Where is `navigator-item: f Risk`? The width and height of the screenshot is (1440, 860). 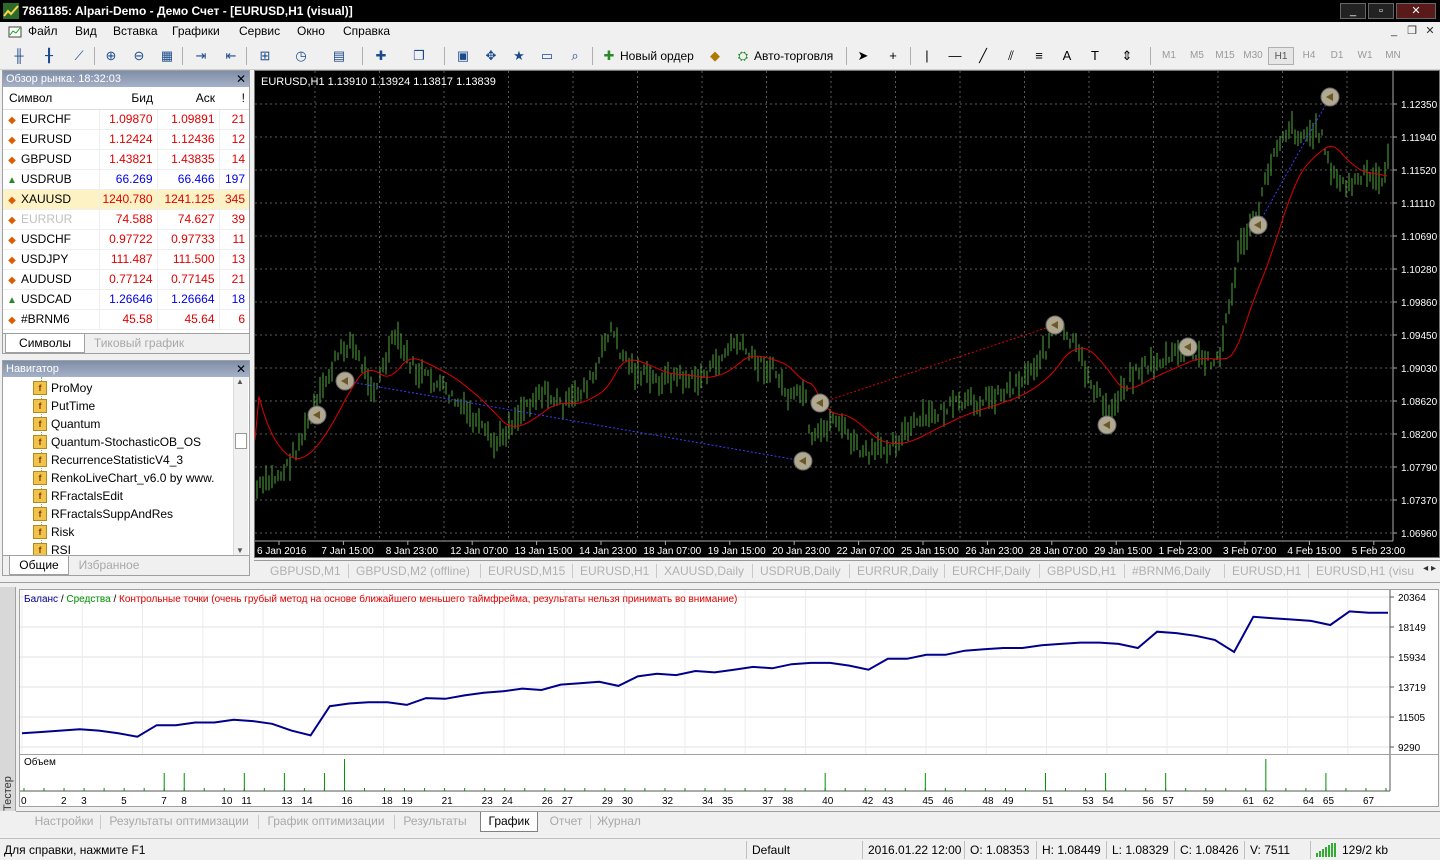
navigator-item: f Risk is located at coordinates (53, 532).